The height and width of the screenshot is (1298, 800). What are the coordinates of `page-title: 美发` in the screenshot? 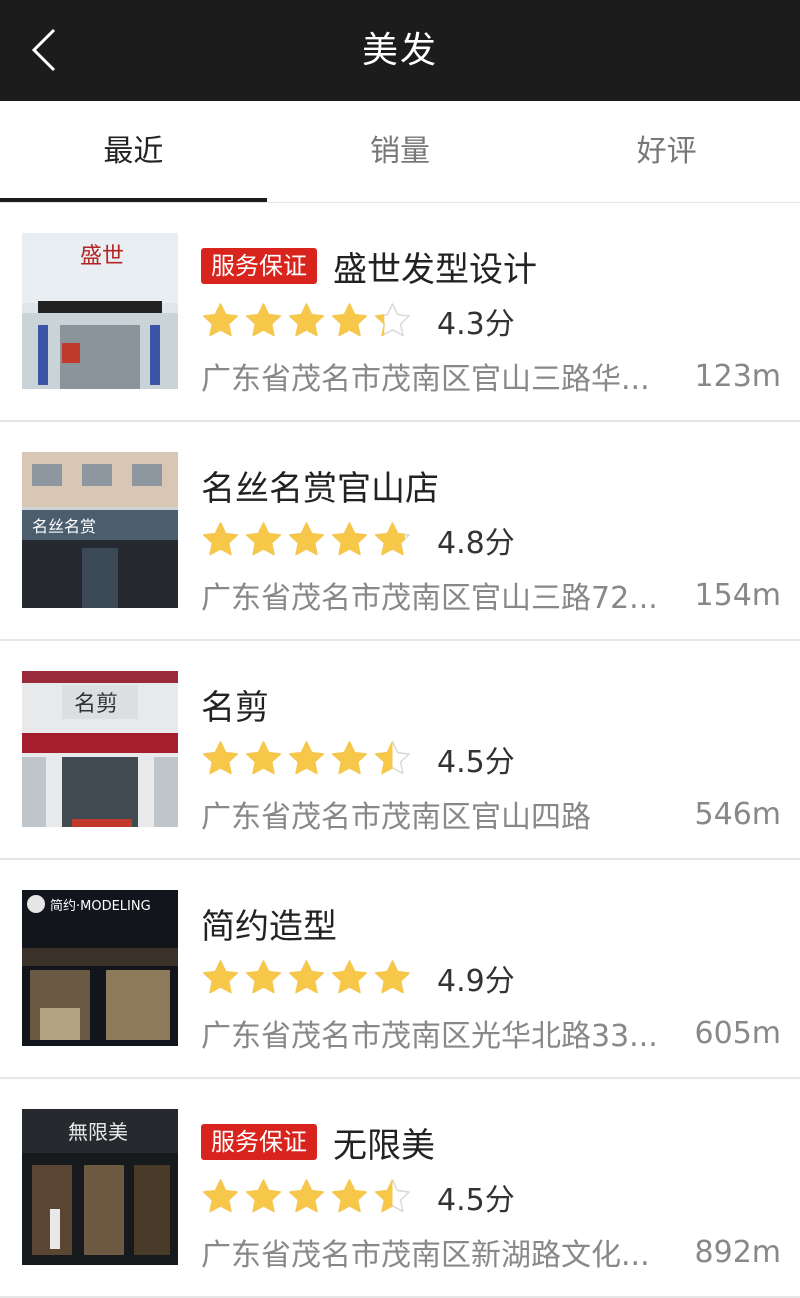 It's located at (399, 50).